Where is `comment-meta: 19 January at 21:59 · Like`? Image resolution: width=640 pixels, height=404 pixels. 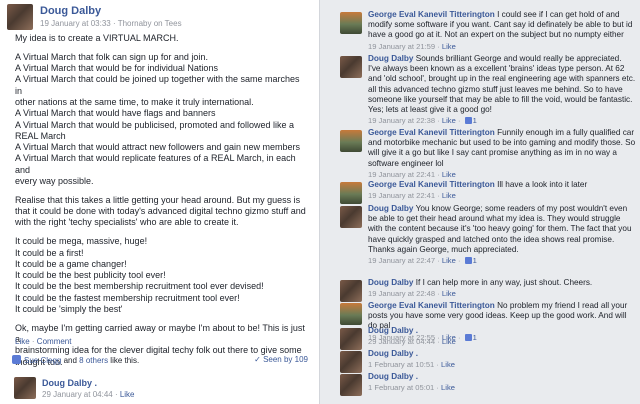 comment-meta: 19 January at 21:59 · Like is located at coordinates (412, 46).